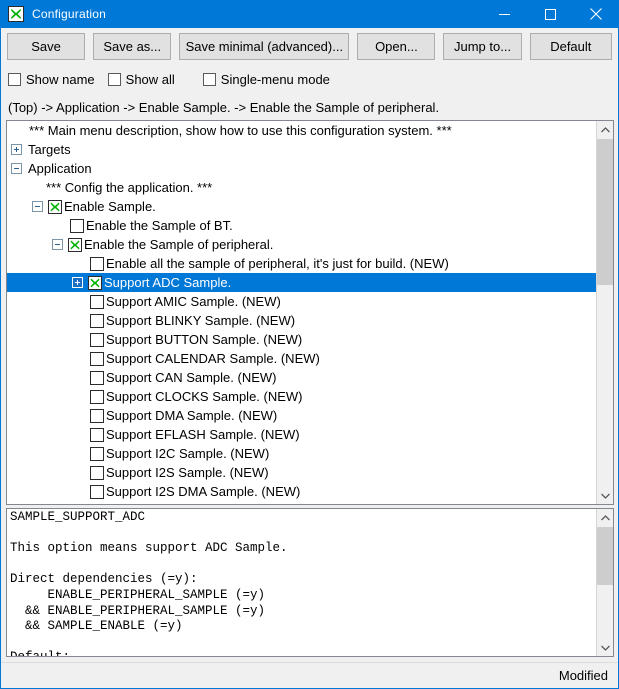 The height and width of the screenshot is (689, 619). Describe the element at coordinates (302, 415) in the screenshot. I see `tree-row: Support DMA Sample. (NEW)` at that location.